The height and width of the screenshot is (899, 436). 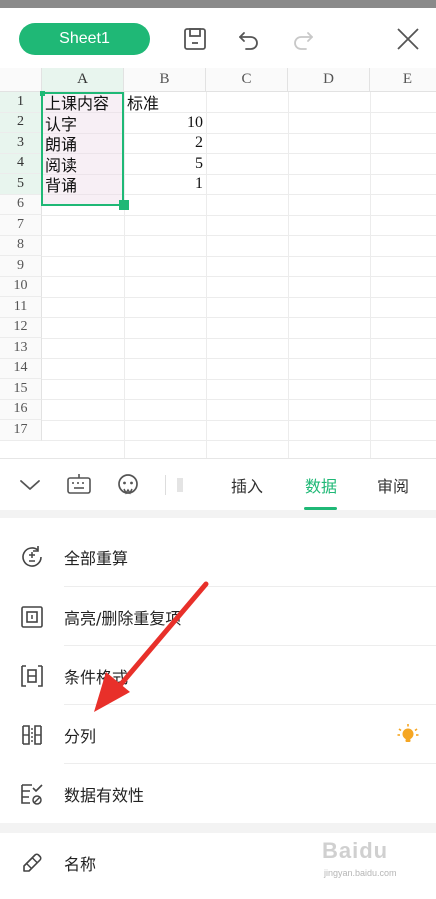 I want to click on row-header: 6, so click(x=21, y=204).